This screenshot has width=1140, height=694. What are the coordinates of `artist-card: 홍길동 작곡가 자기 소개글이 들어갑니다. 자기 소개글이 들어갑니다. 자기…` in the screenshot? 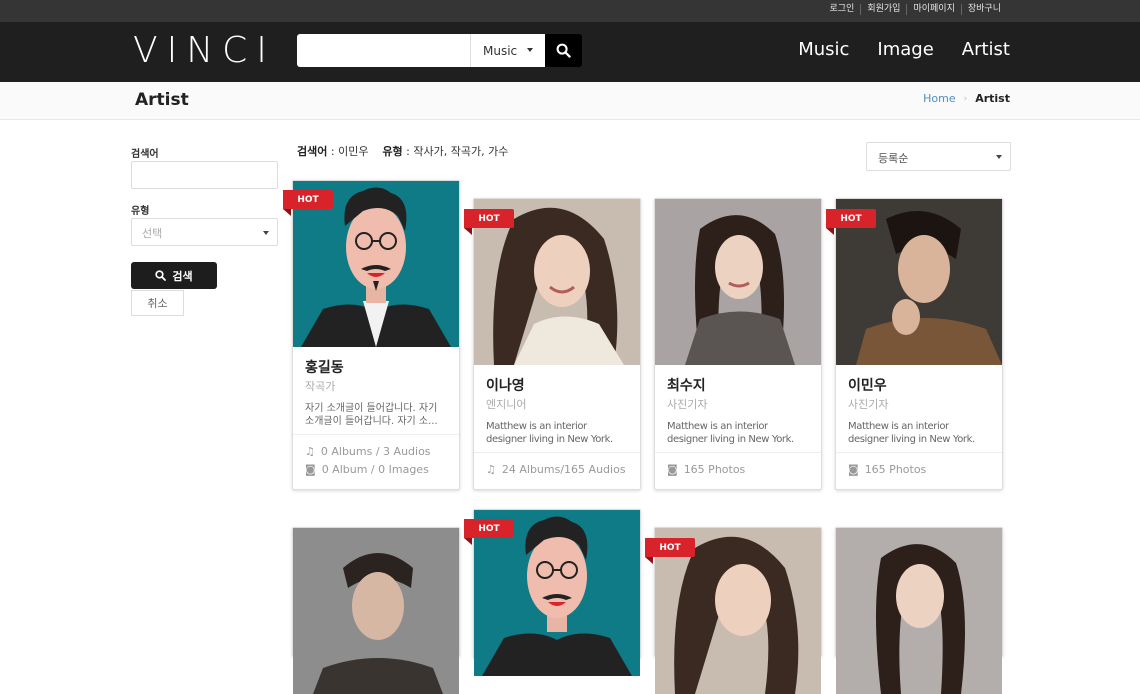 It's located at (376, 335).